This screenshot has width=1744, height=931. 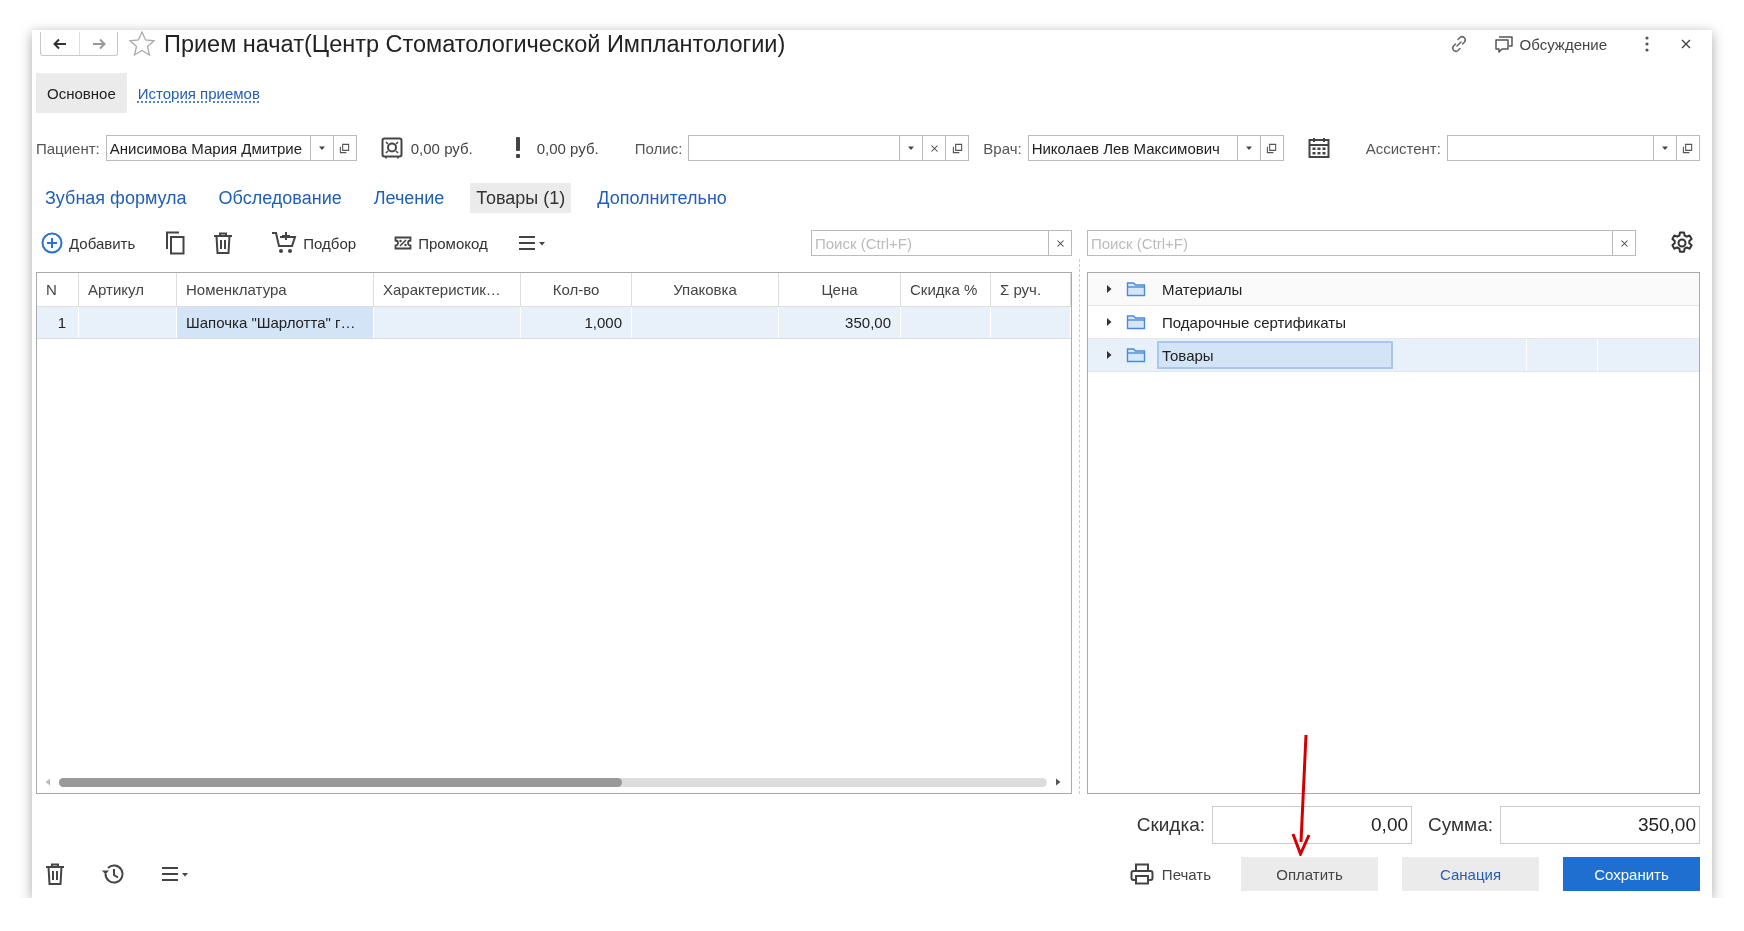 What do you see at coordinates (1058, 782) in the screenshot?
I see `scroll-right-icon` at bounding box center [1058, 782].